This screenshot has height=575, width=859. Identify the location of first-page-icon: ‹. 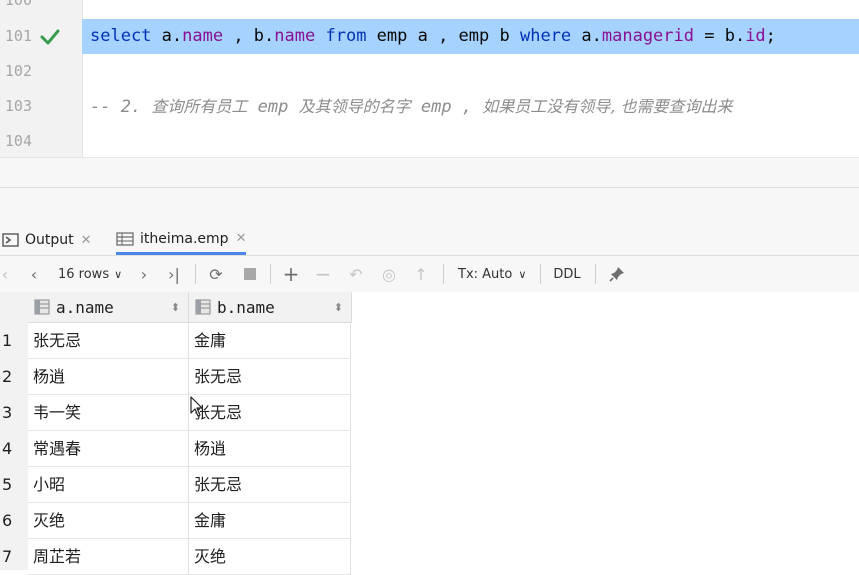
(5, 274).